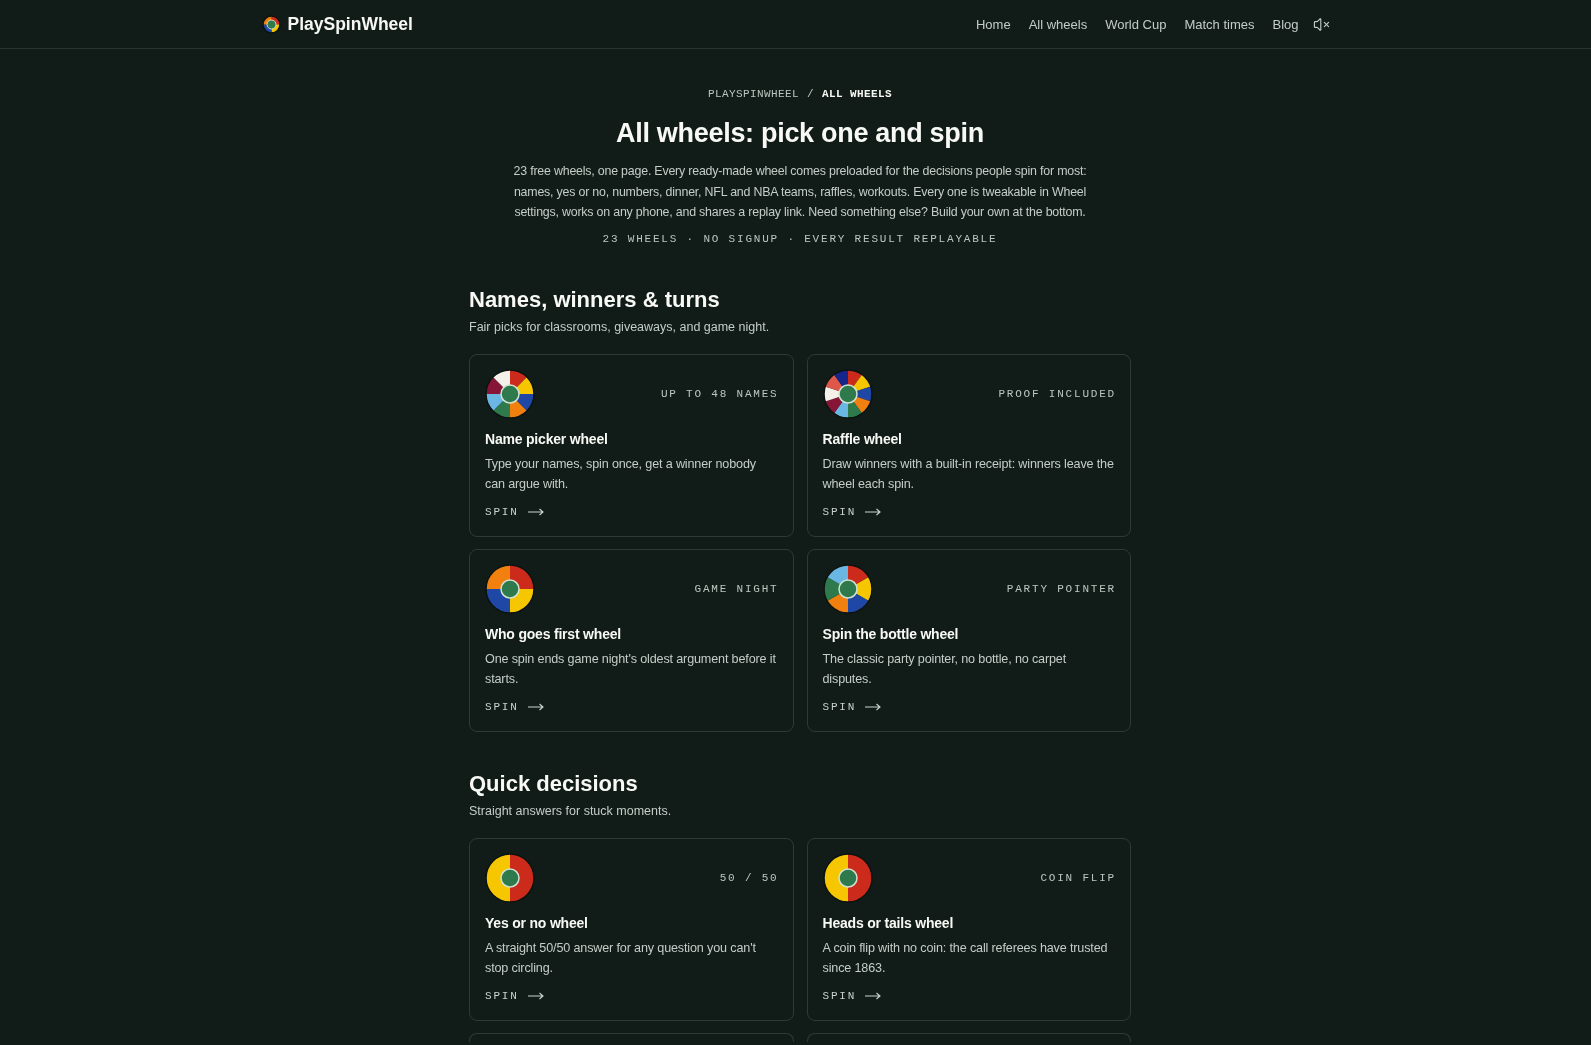 This screenshot has height=1045, width=1591. I want to click on section-heading: Quick decisions, so click(554, 783).